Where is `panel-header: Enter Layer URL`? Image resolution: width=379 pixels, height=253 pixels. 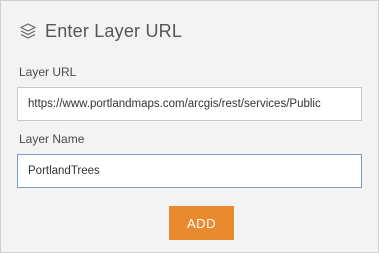
panel-header: Enter Layer URL is located at coordinates (100, 31).